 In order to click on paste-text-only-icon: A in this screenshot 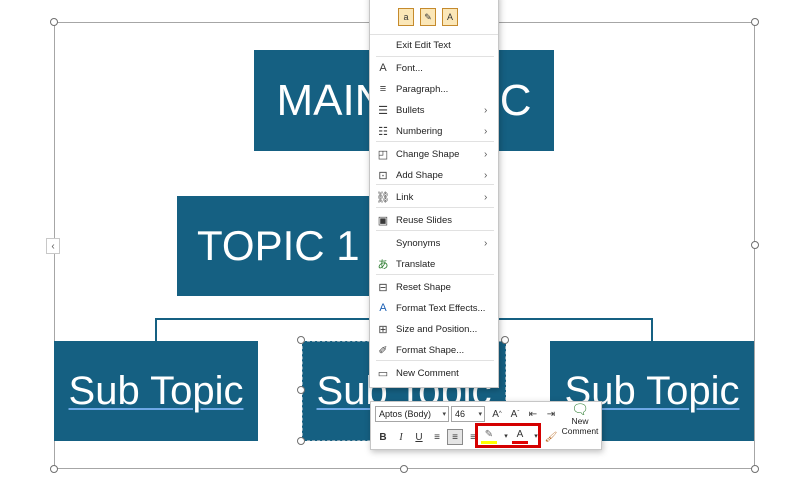, I will do `click(450, 17)`.